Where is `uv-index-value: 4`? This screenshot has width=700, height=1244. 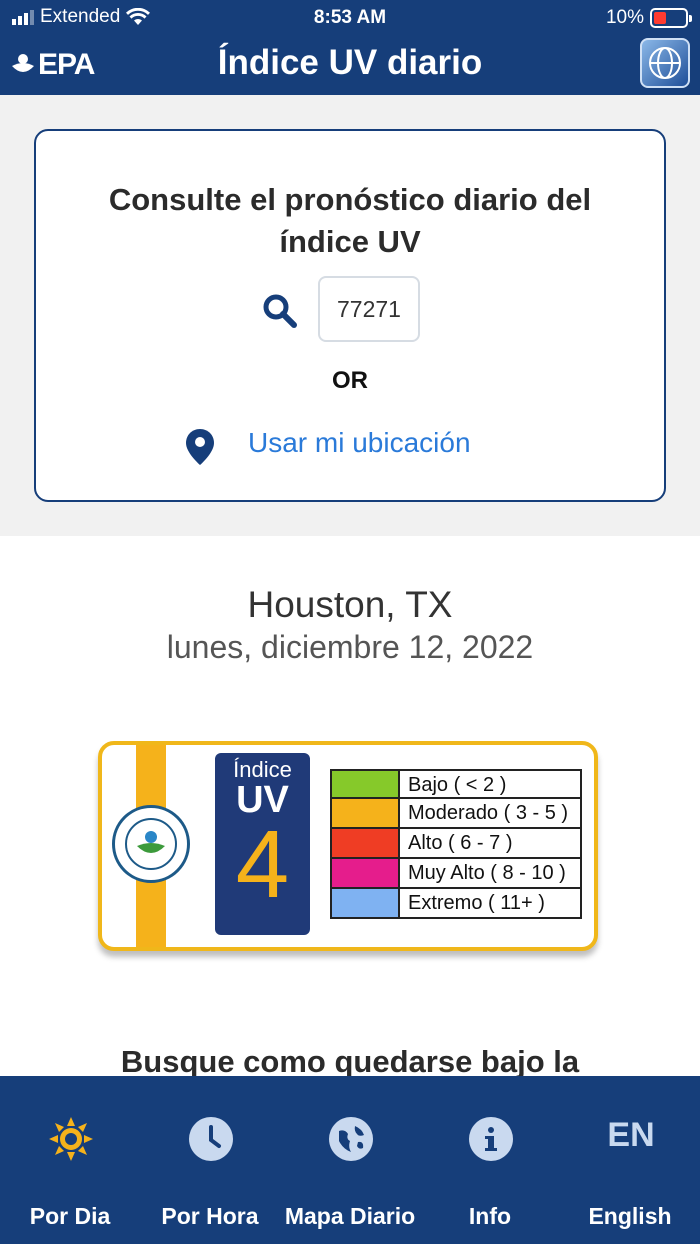
uv-index-value: 4 is located at coordinates (262, 864).